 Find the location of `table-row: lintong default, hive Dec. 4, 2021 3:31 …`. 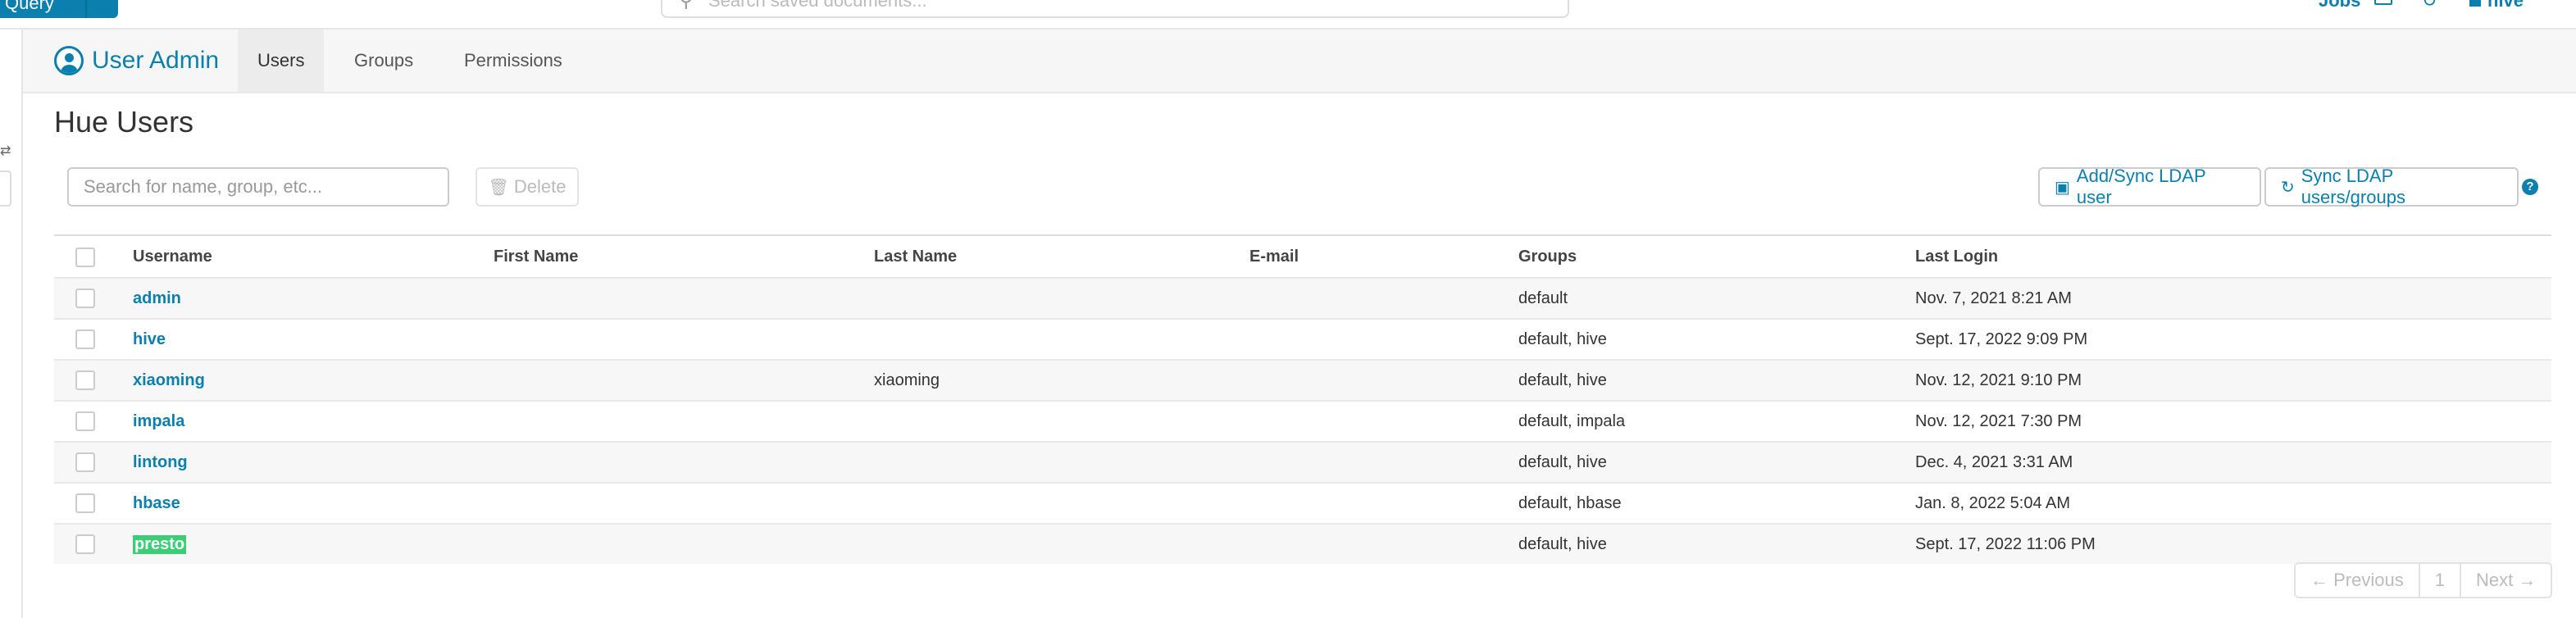

table-row: lintong default, hive Dec. 4, 2021 3:31 … is located at coordinates (1302, 461).